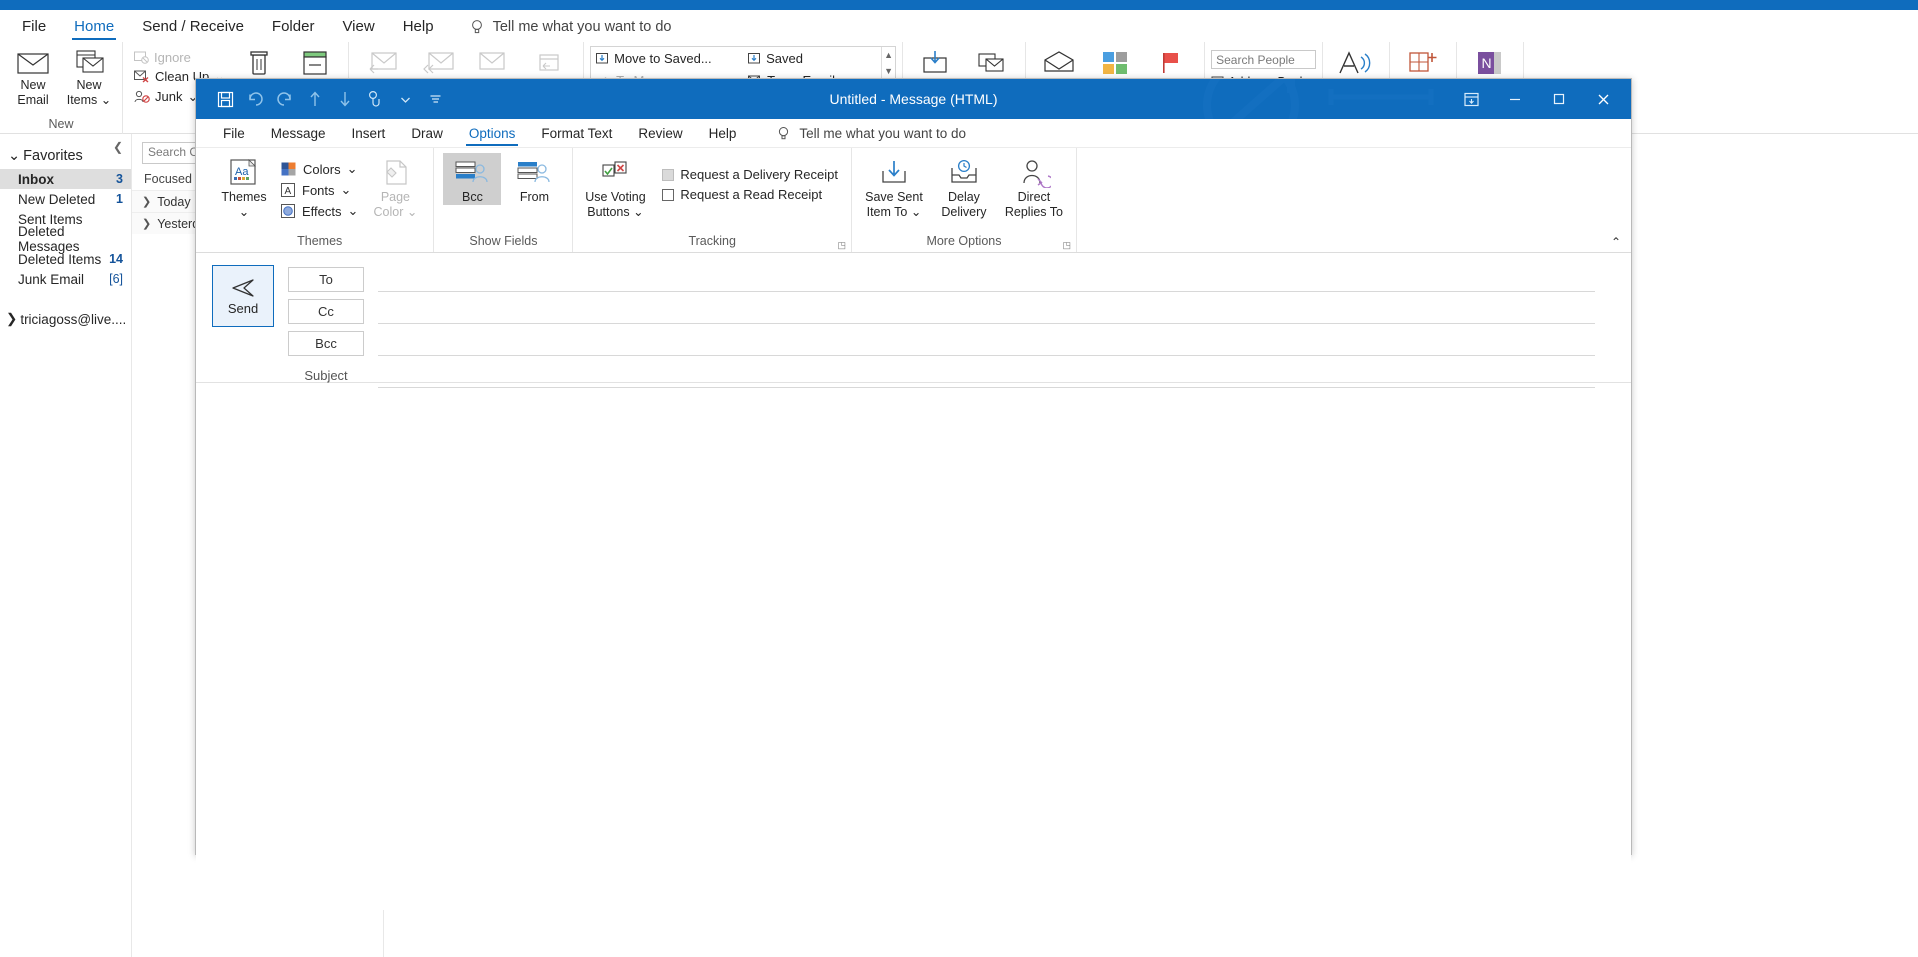  I want to click on archive-button, so click(315, 62).